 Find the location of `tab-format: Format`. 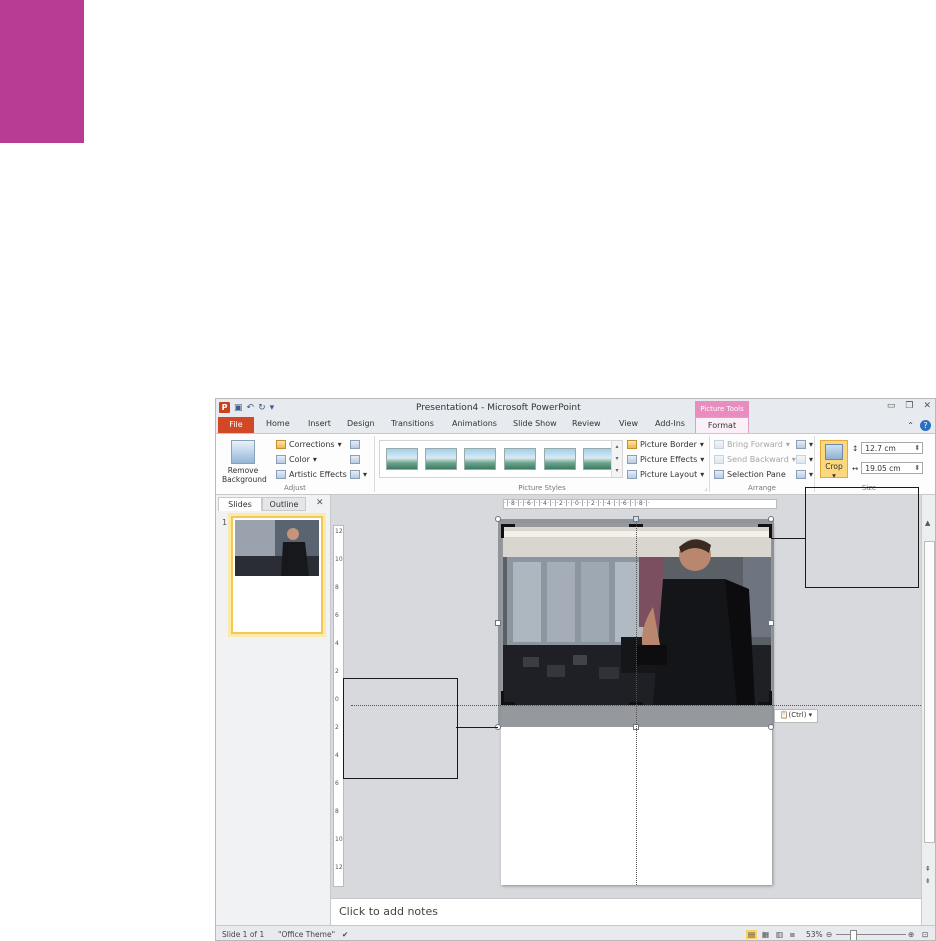

tab-format: Format is located at coordinates (722, 425).